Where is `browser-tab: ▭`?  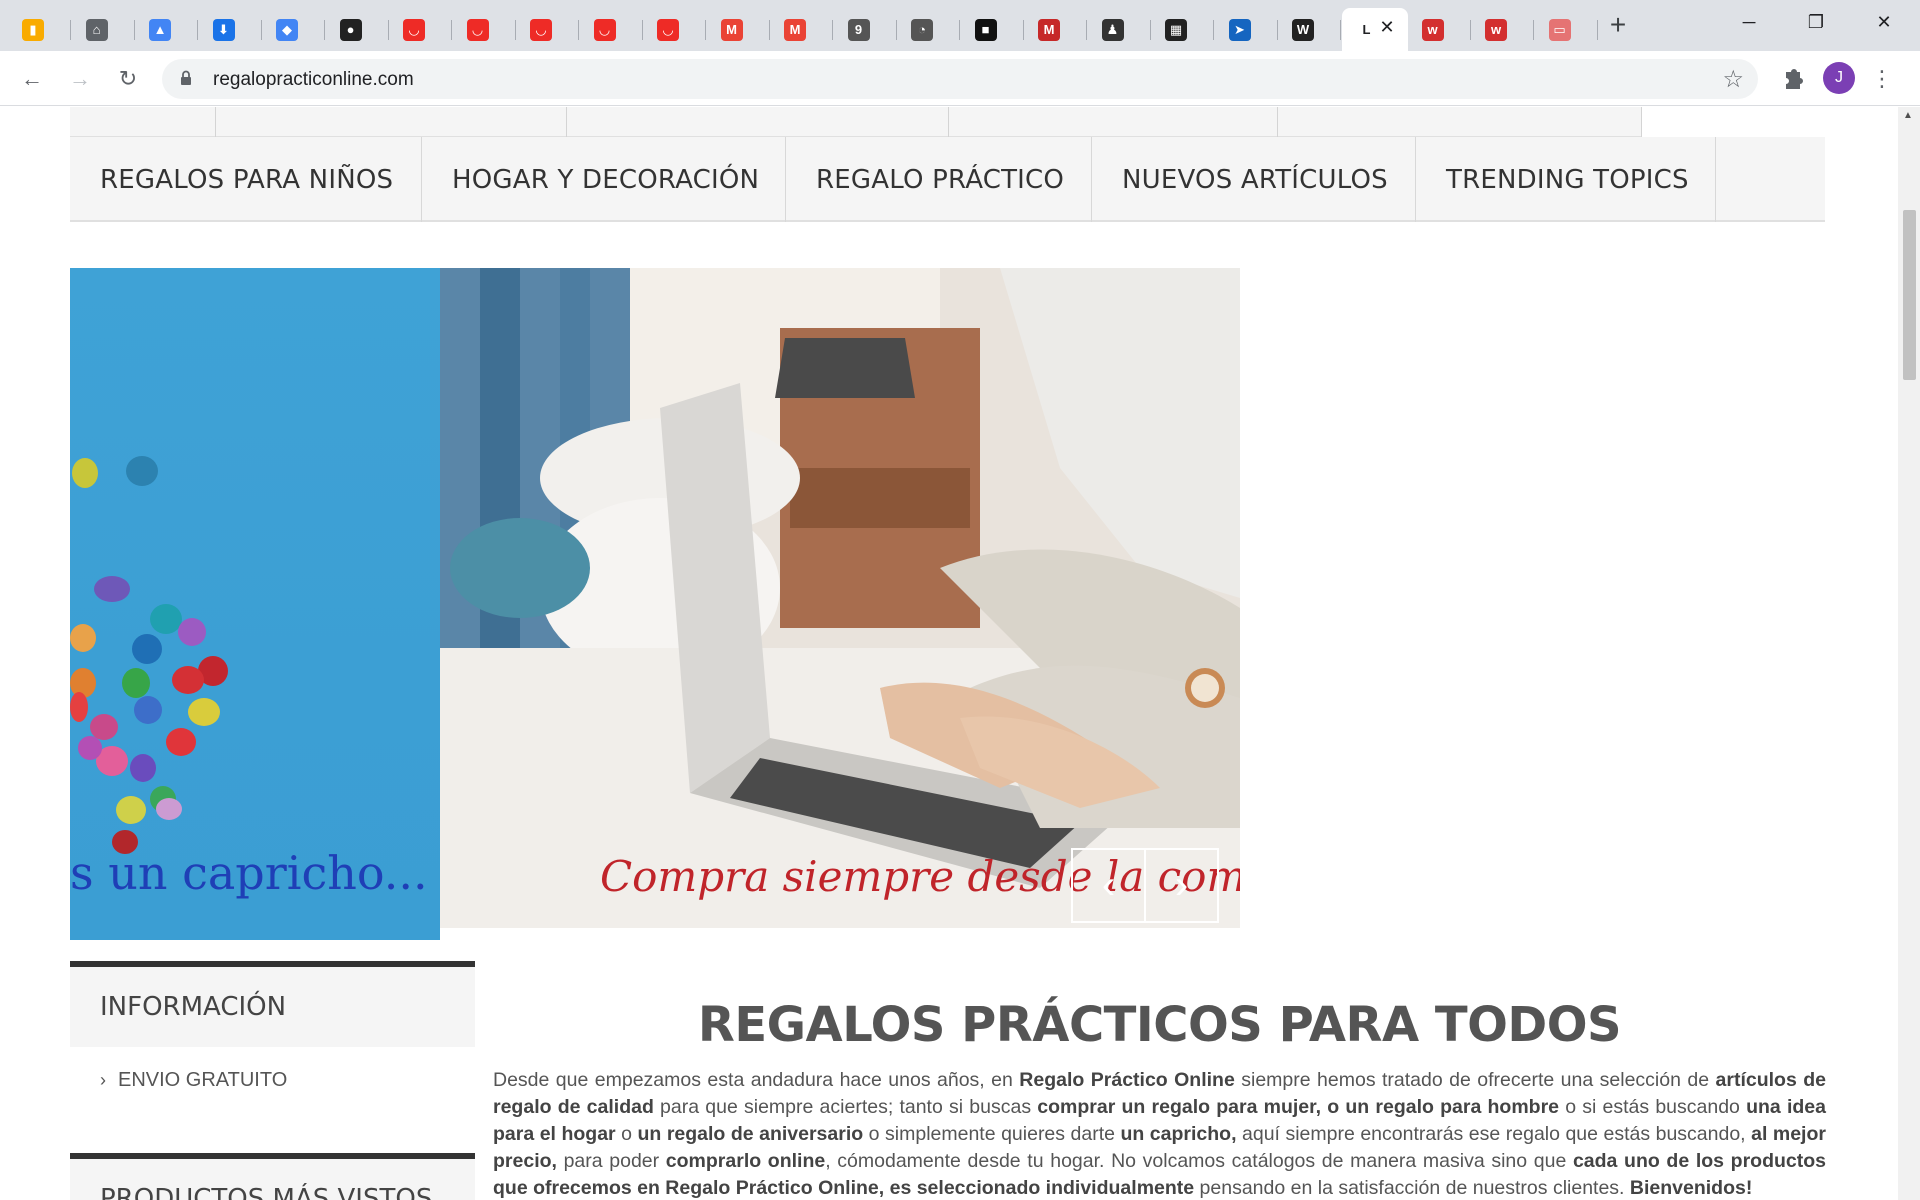 browser-tab: ▭ is located at coordinates (1566, 29).